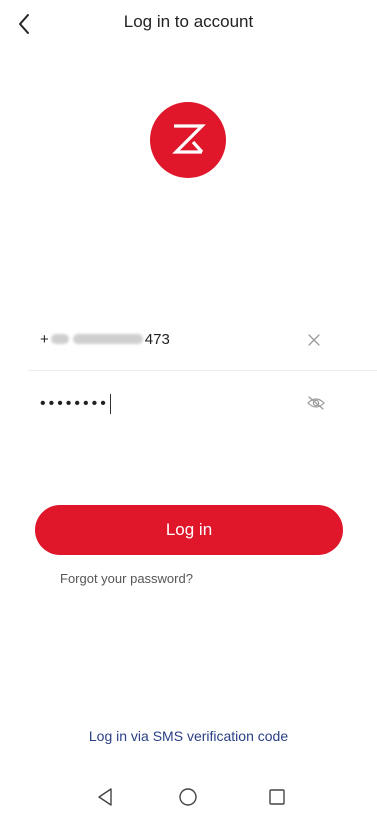 This screenshot has width=377, height=813. Describe the element at coordinates (44, 339) in the screenshot. I see `phone-prefix: +` at that location.